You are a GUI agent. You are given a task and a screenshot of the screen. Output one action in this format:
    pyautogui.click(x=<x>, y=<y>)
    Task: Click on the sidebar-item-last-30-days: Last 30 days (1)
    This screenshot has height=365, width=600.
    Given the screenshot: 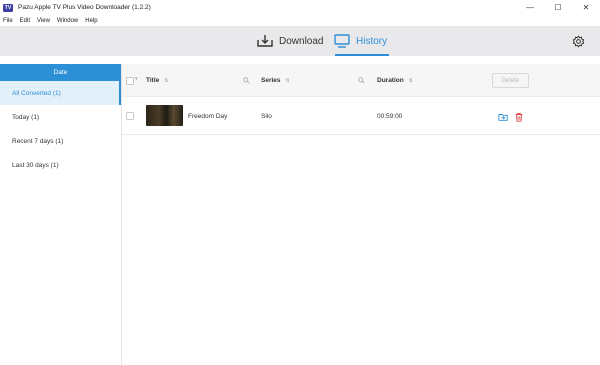 What is the action you would take?
    pyautogui.click(x=60, y=165)
    